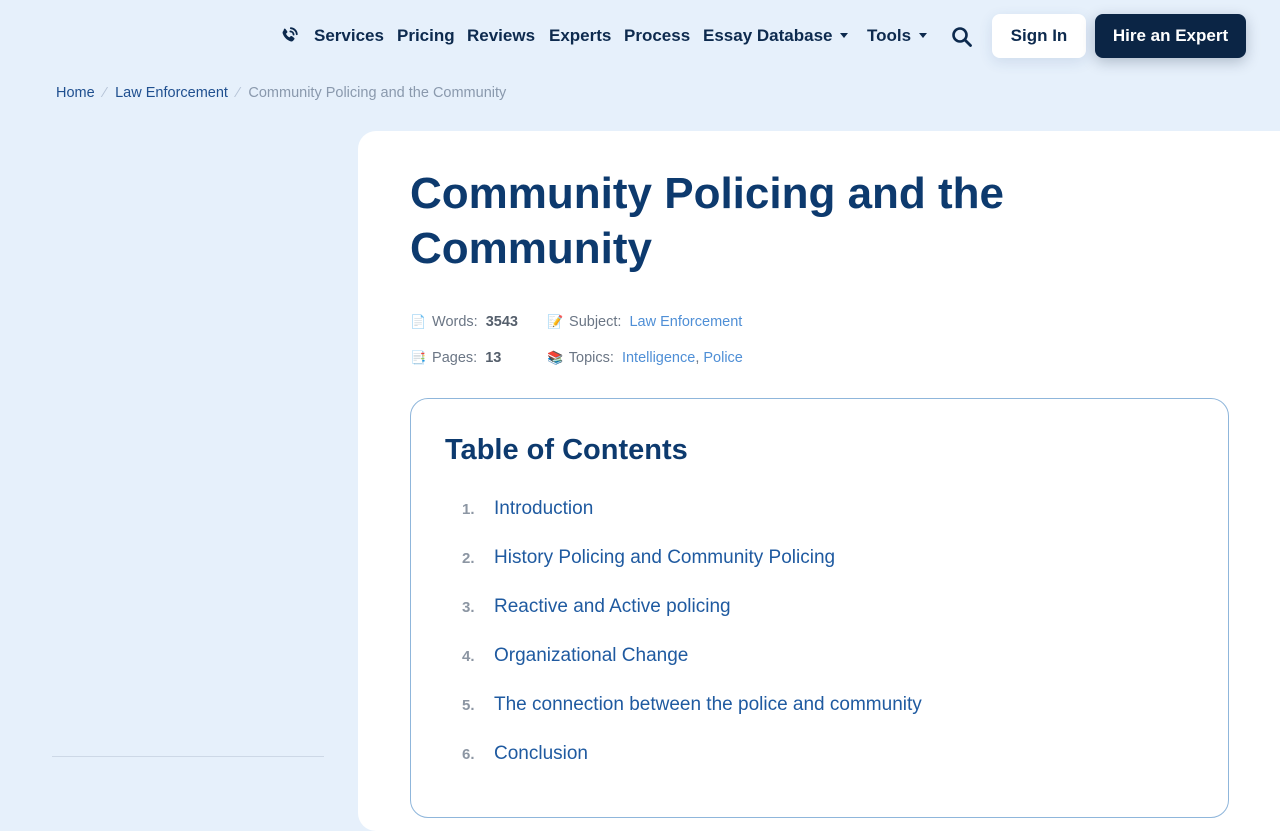 This screenshot has height=831, width=1280. I want to click on topic-link-police: Police, so click(723, 358).